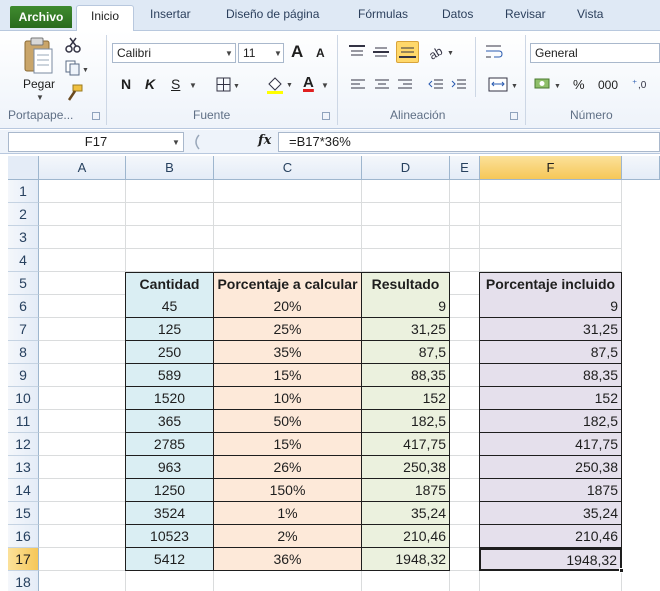 The image size is (660, 591). I want to click on row-header-5: 5, so click(23, 283).